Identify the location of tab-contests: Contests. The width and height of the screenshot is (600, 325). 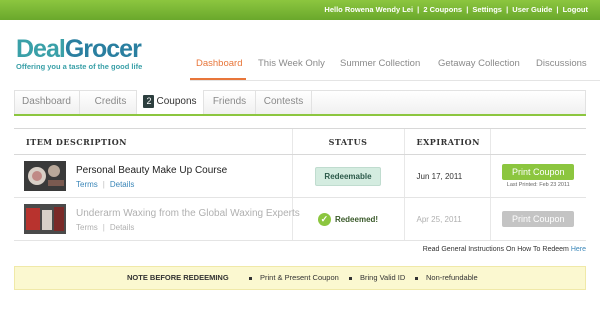
(284, 102).